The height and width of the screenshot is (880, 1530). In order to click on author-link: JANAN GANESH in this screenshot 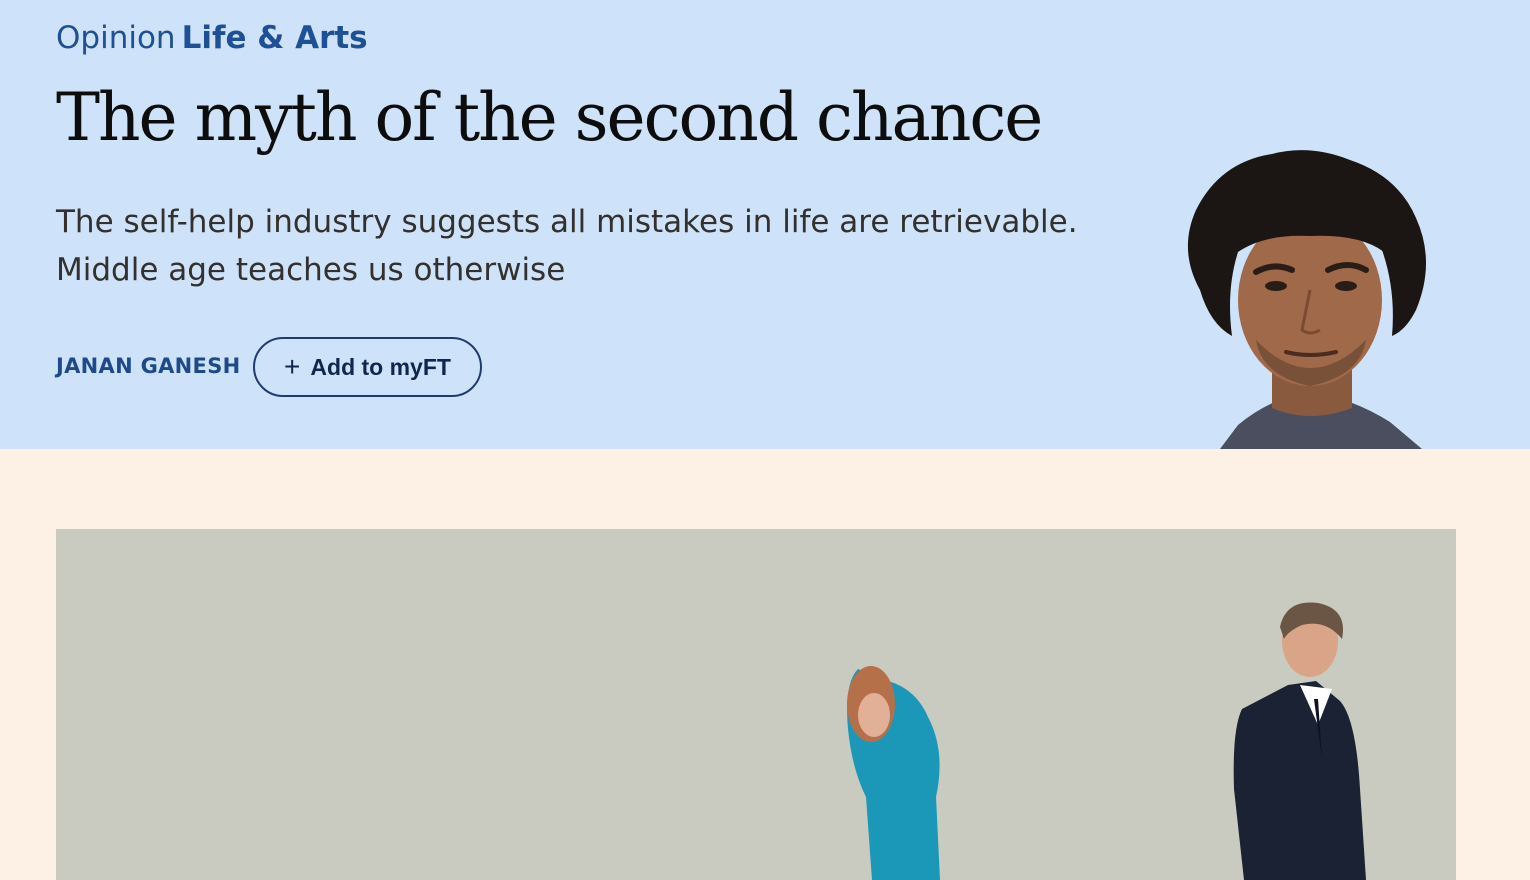, I will do `click(148, 366)`.